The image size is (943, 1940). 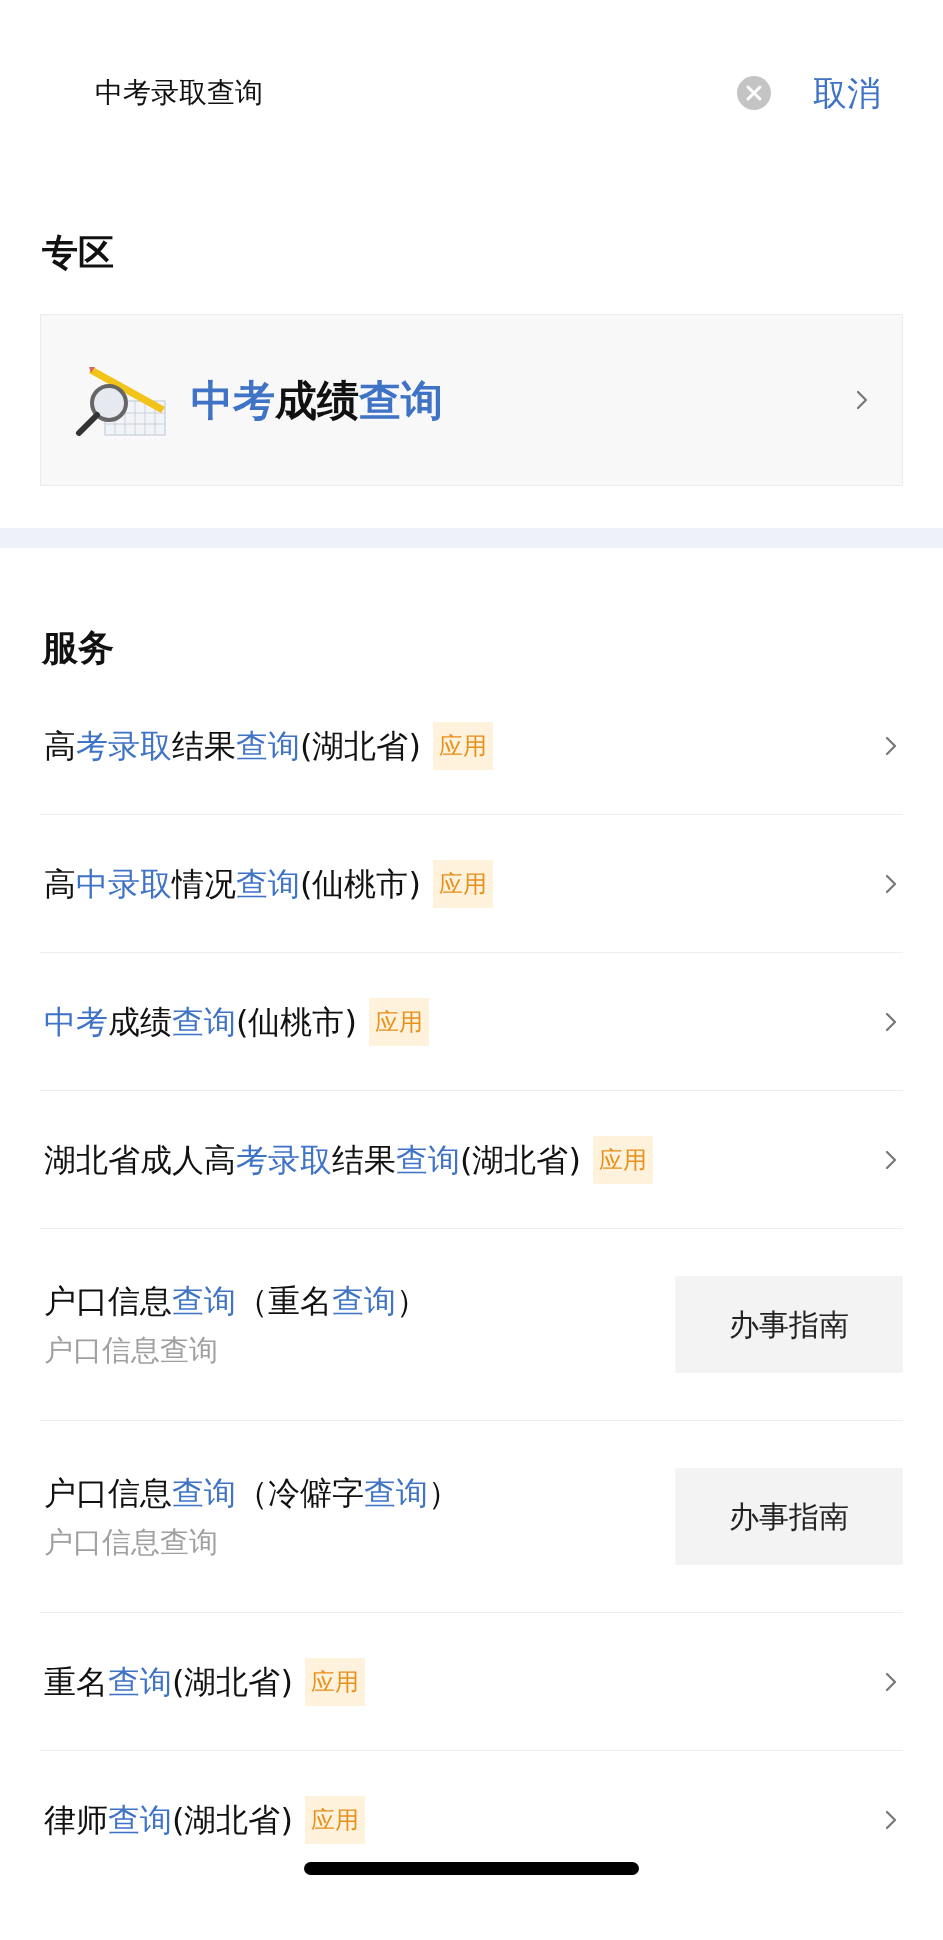 I want to click on service-item: 户口信息查询（冷僻字查询） 户口信息查询 办事指南, so click(x=471, y=1517).